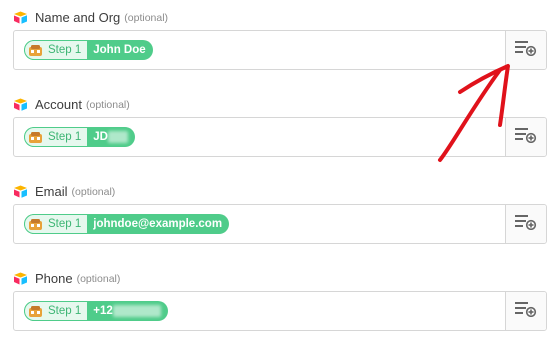 This screenshot has height=339, width=558. What do you see at coordinates (58, 104) in the screenshot?
I see `field-title: Account` at bounding box center [58, 104].